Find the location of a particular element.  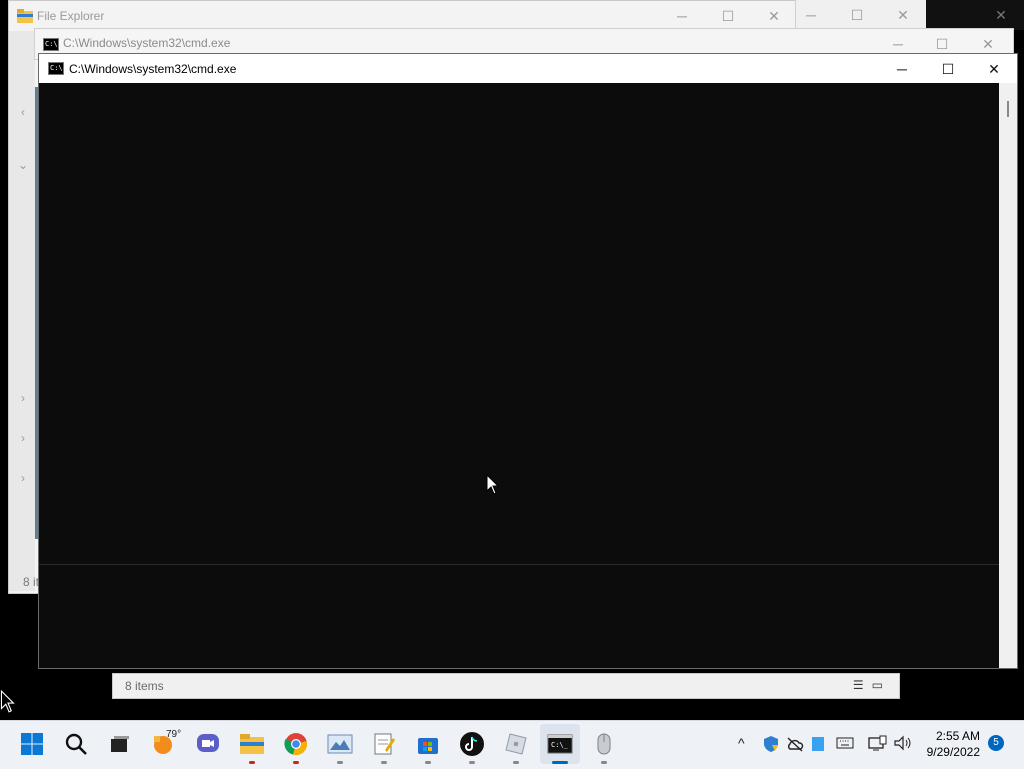

chevron-down-icon: ⌄ is located at coordinates (23, 165).